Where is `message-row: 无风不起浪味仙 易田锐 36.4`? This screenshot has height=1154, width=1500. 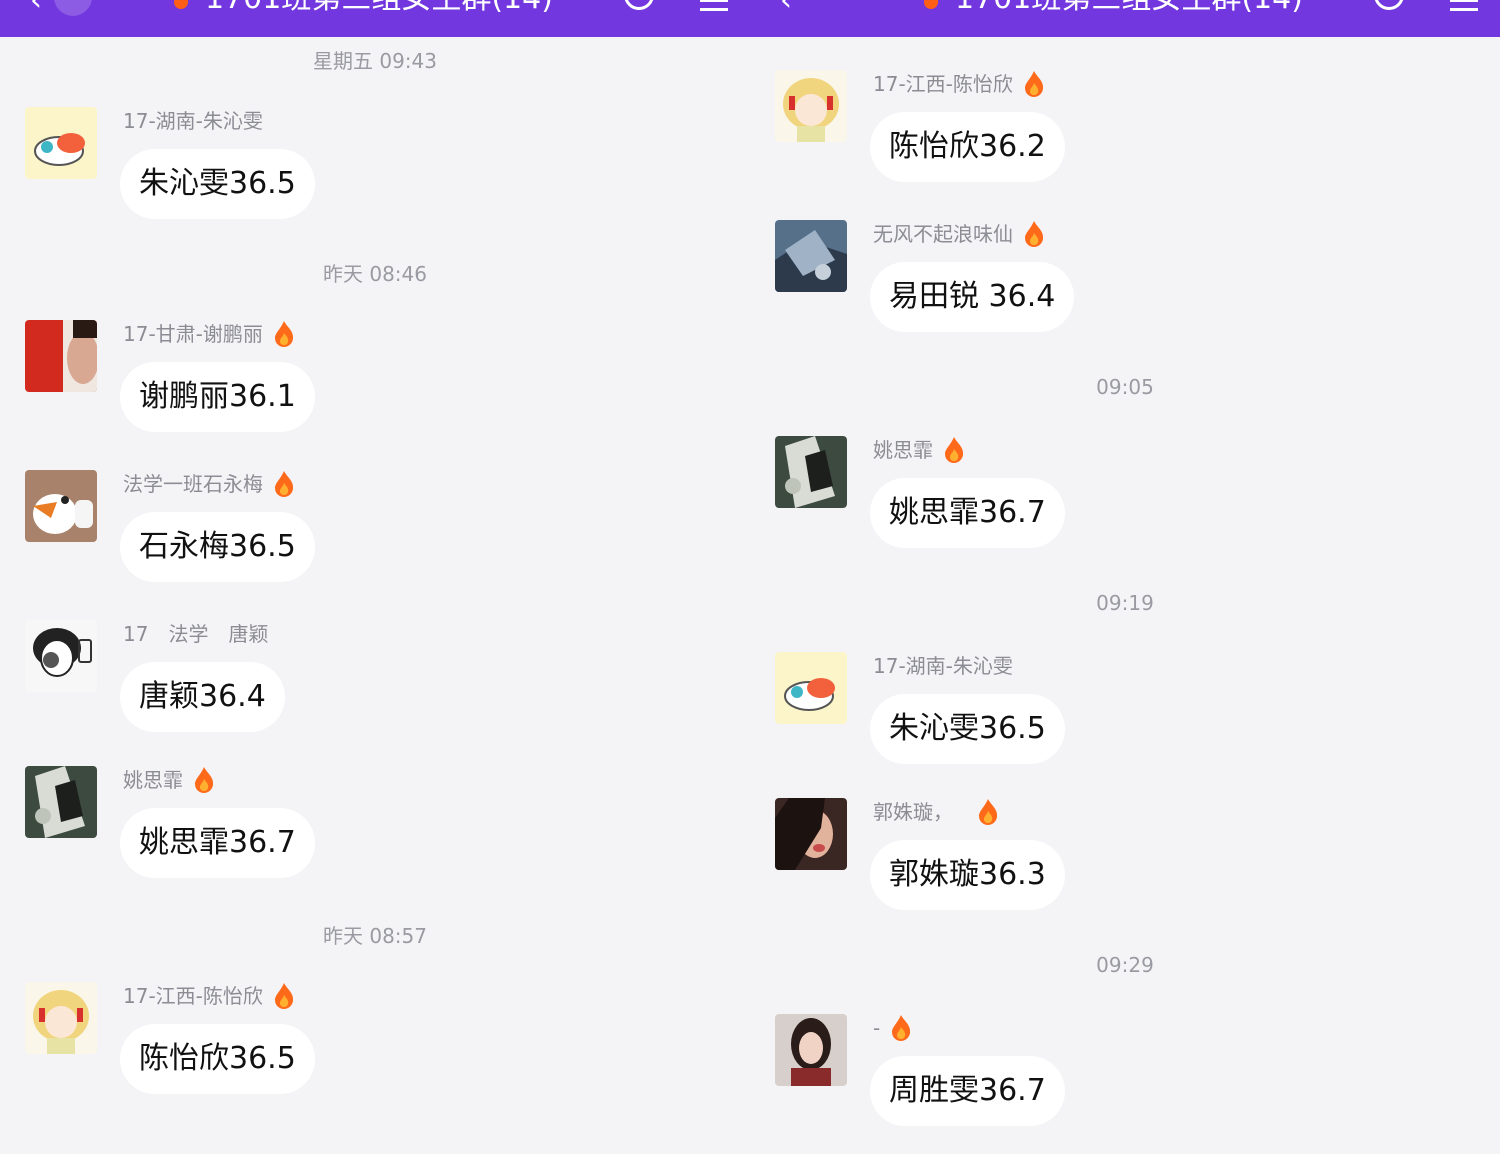
message-row: 无风不起浪味仙 易田锐 36.4 is located at coordinates (1125, 290).